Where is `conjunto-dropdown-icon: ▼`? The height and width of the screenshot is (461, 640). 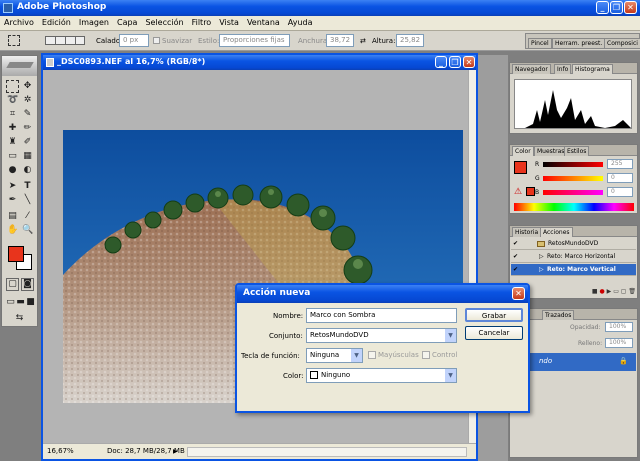 conjunto-dropdown-icon: ▼ is located at coordinates (450, 335).